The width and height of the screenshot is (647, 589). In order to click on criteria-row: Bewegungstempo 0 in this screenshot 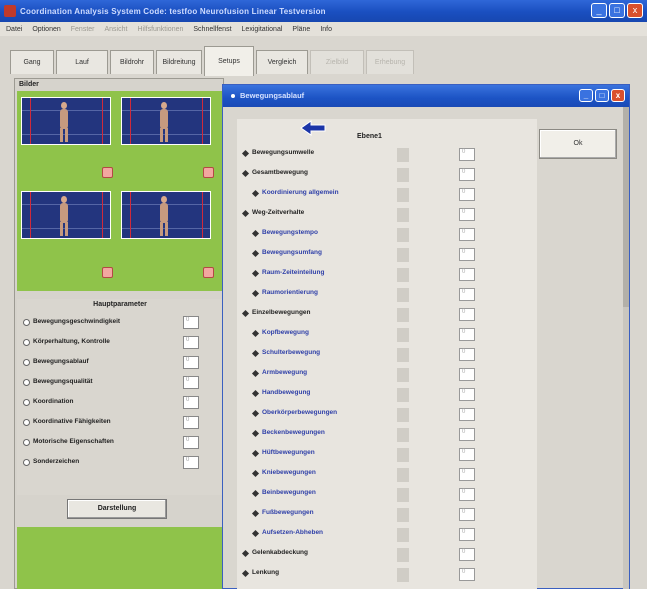, I will do `click(387, 235)`.